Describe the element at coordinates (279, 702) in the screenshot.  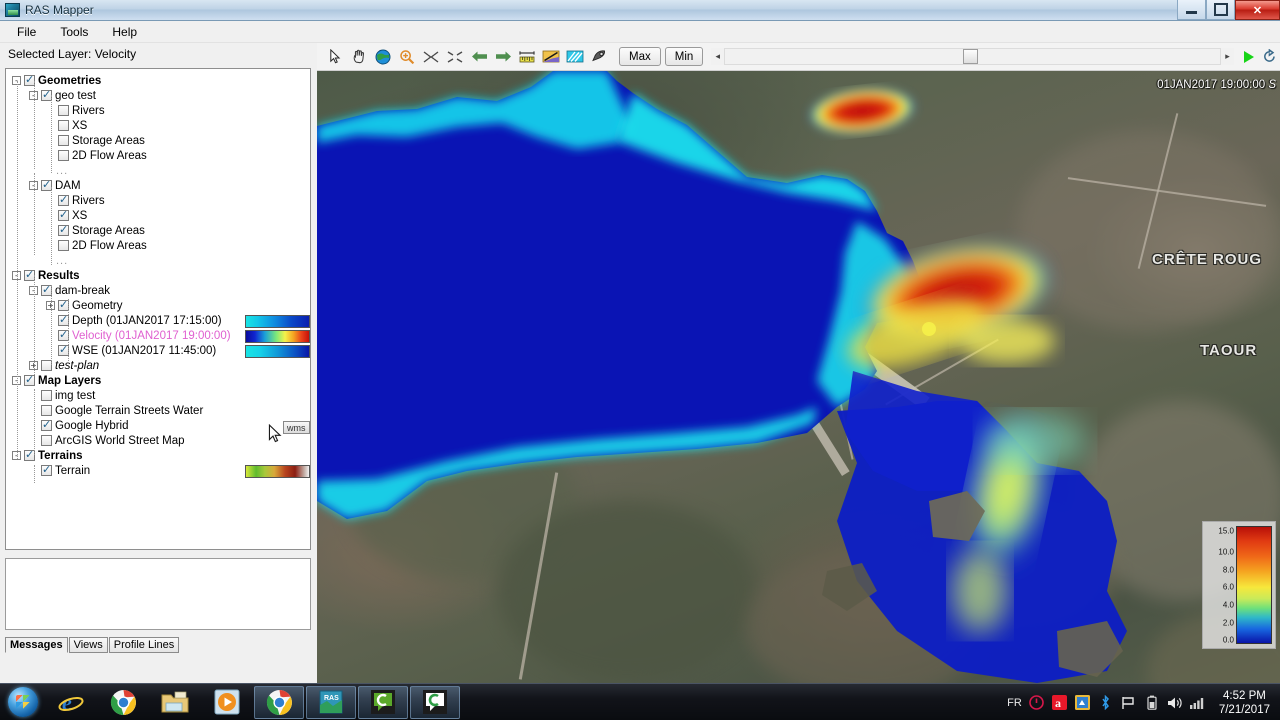
I see `taskbar-chrome-window` at that location.